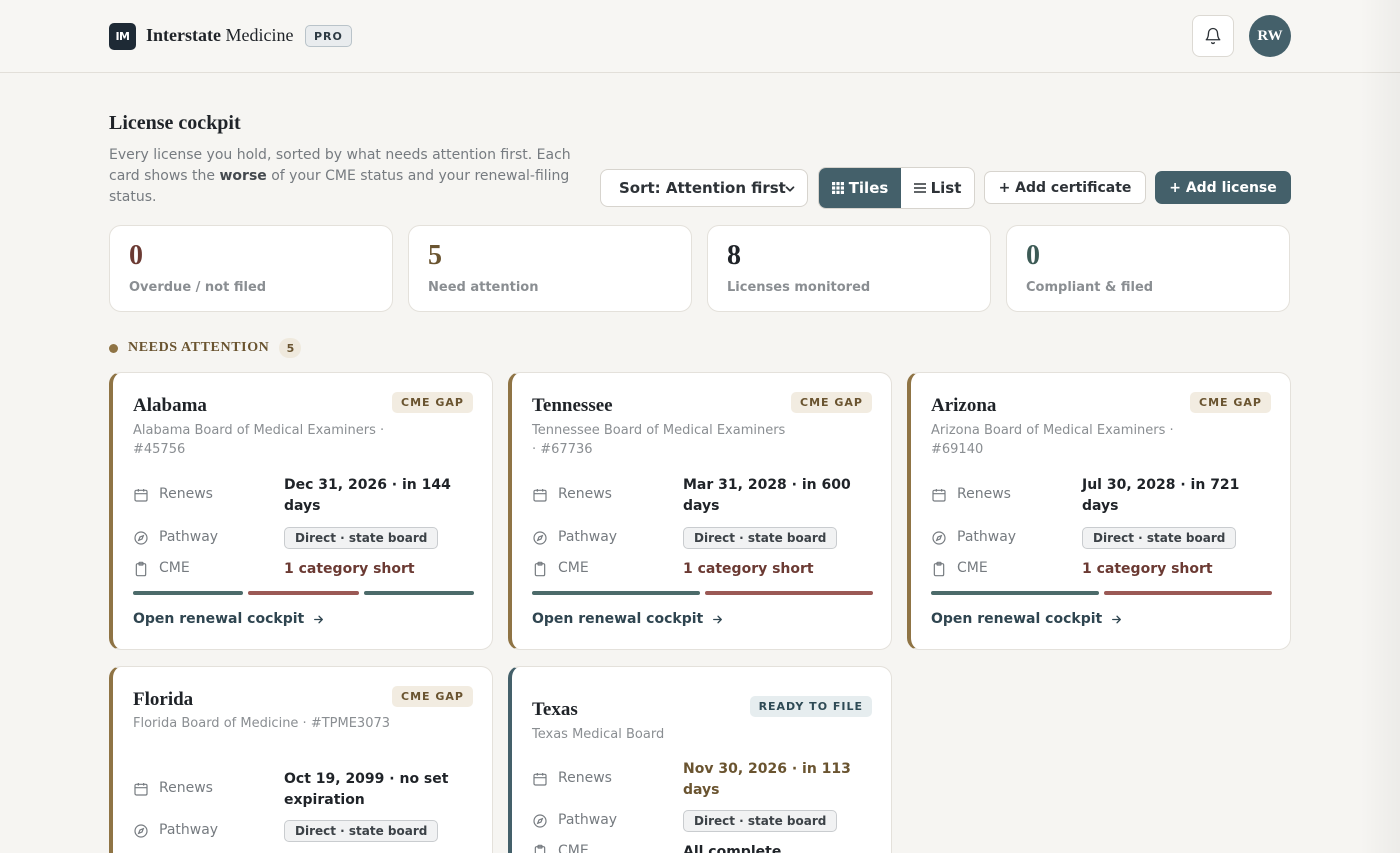 Image resolution: width=1400 pixels, height=853 pixels. I want to click on brand-name-rest: Medicine, so click(257, 35).